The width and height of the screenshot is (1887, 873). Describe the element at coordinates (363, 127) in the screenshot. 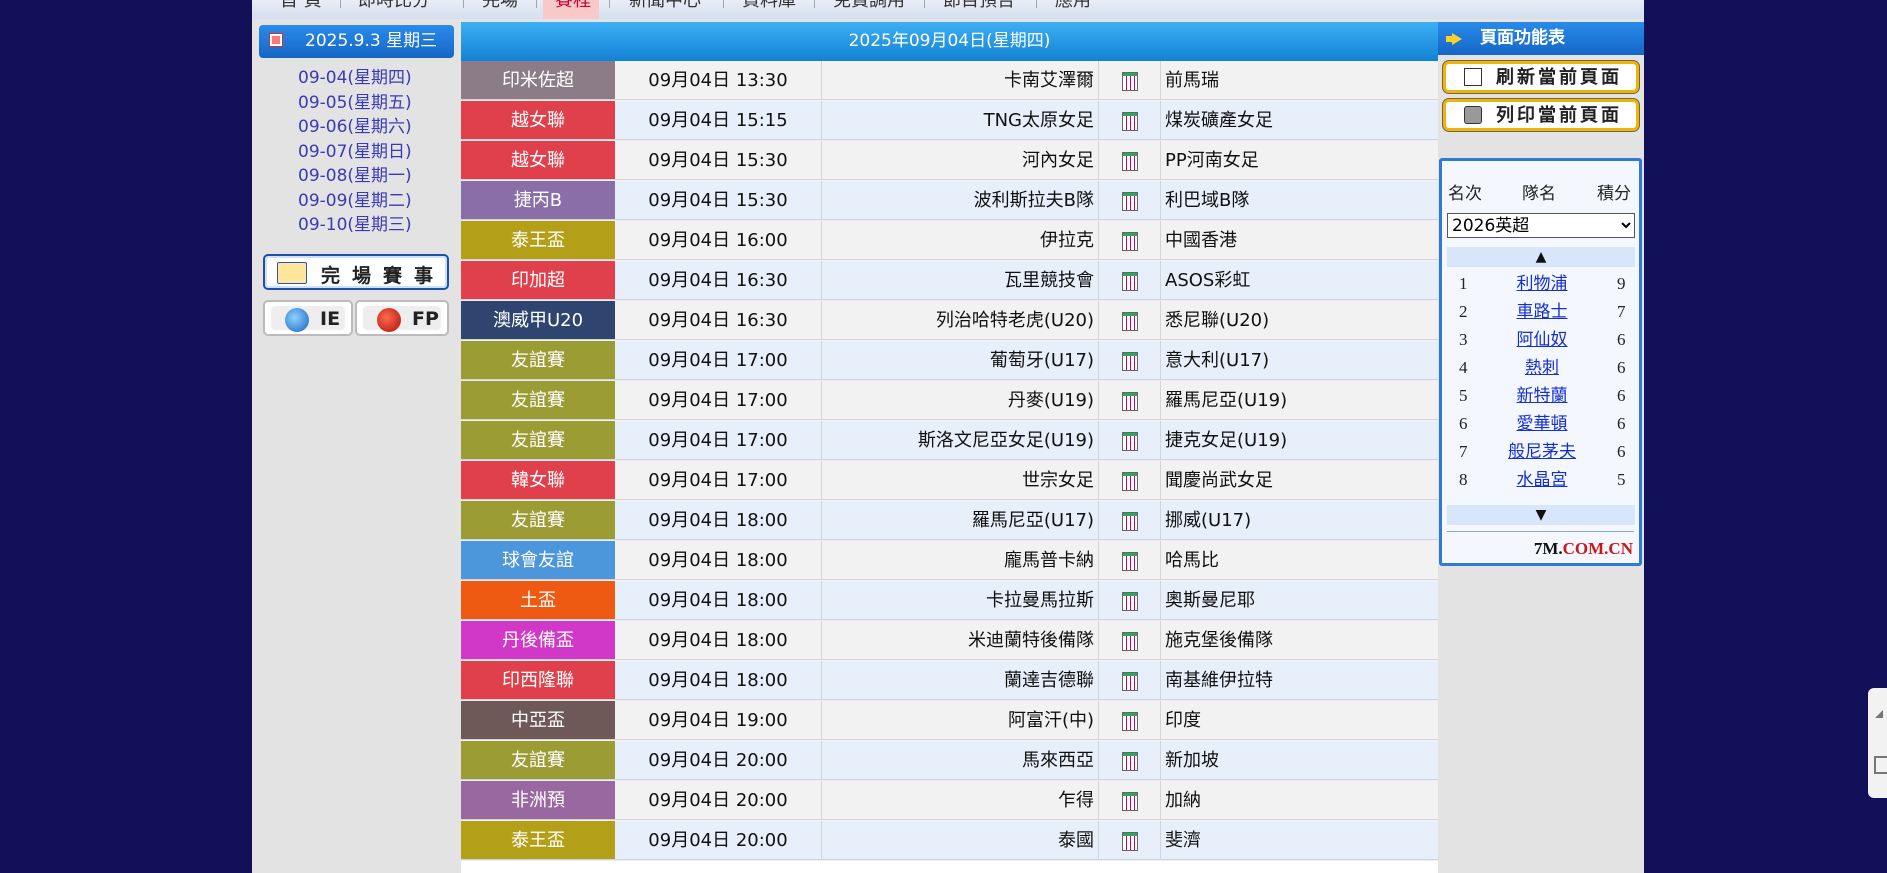

I see `date-link: 09-06(星期六)` at that location.